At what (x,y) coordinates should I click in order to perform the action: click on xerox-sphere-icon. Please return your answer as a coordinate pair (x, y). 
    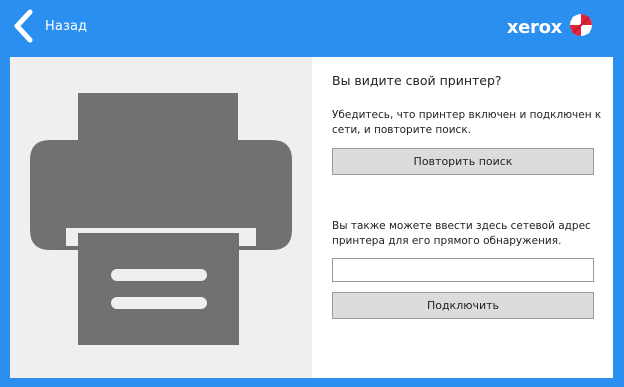
    Looking at the image, I should click on (581, 27).